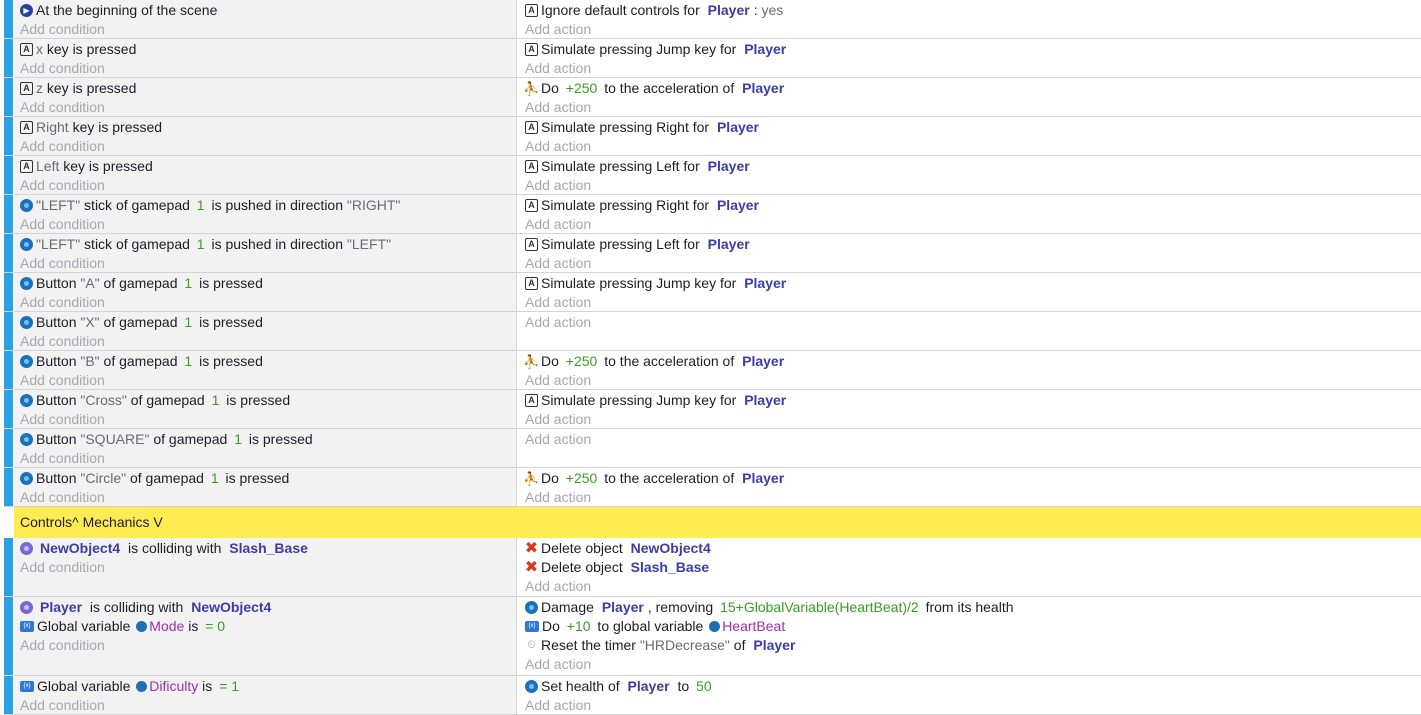 The height and width of the screenshot is (715, 1421). Describe the element at coordinates (268, 88) in the screenshot. I see `instruction: Az key is pressed` at that location.